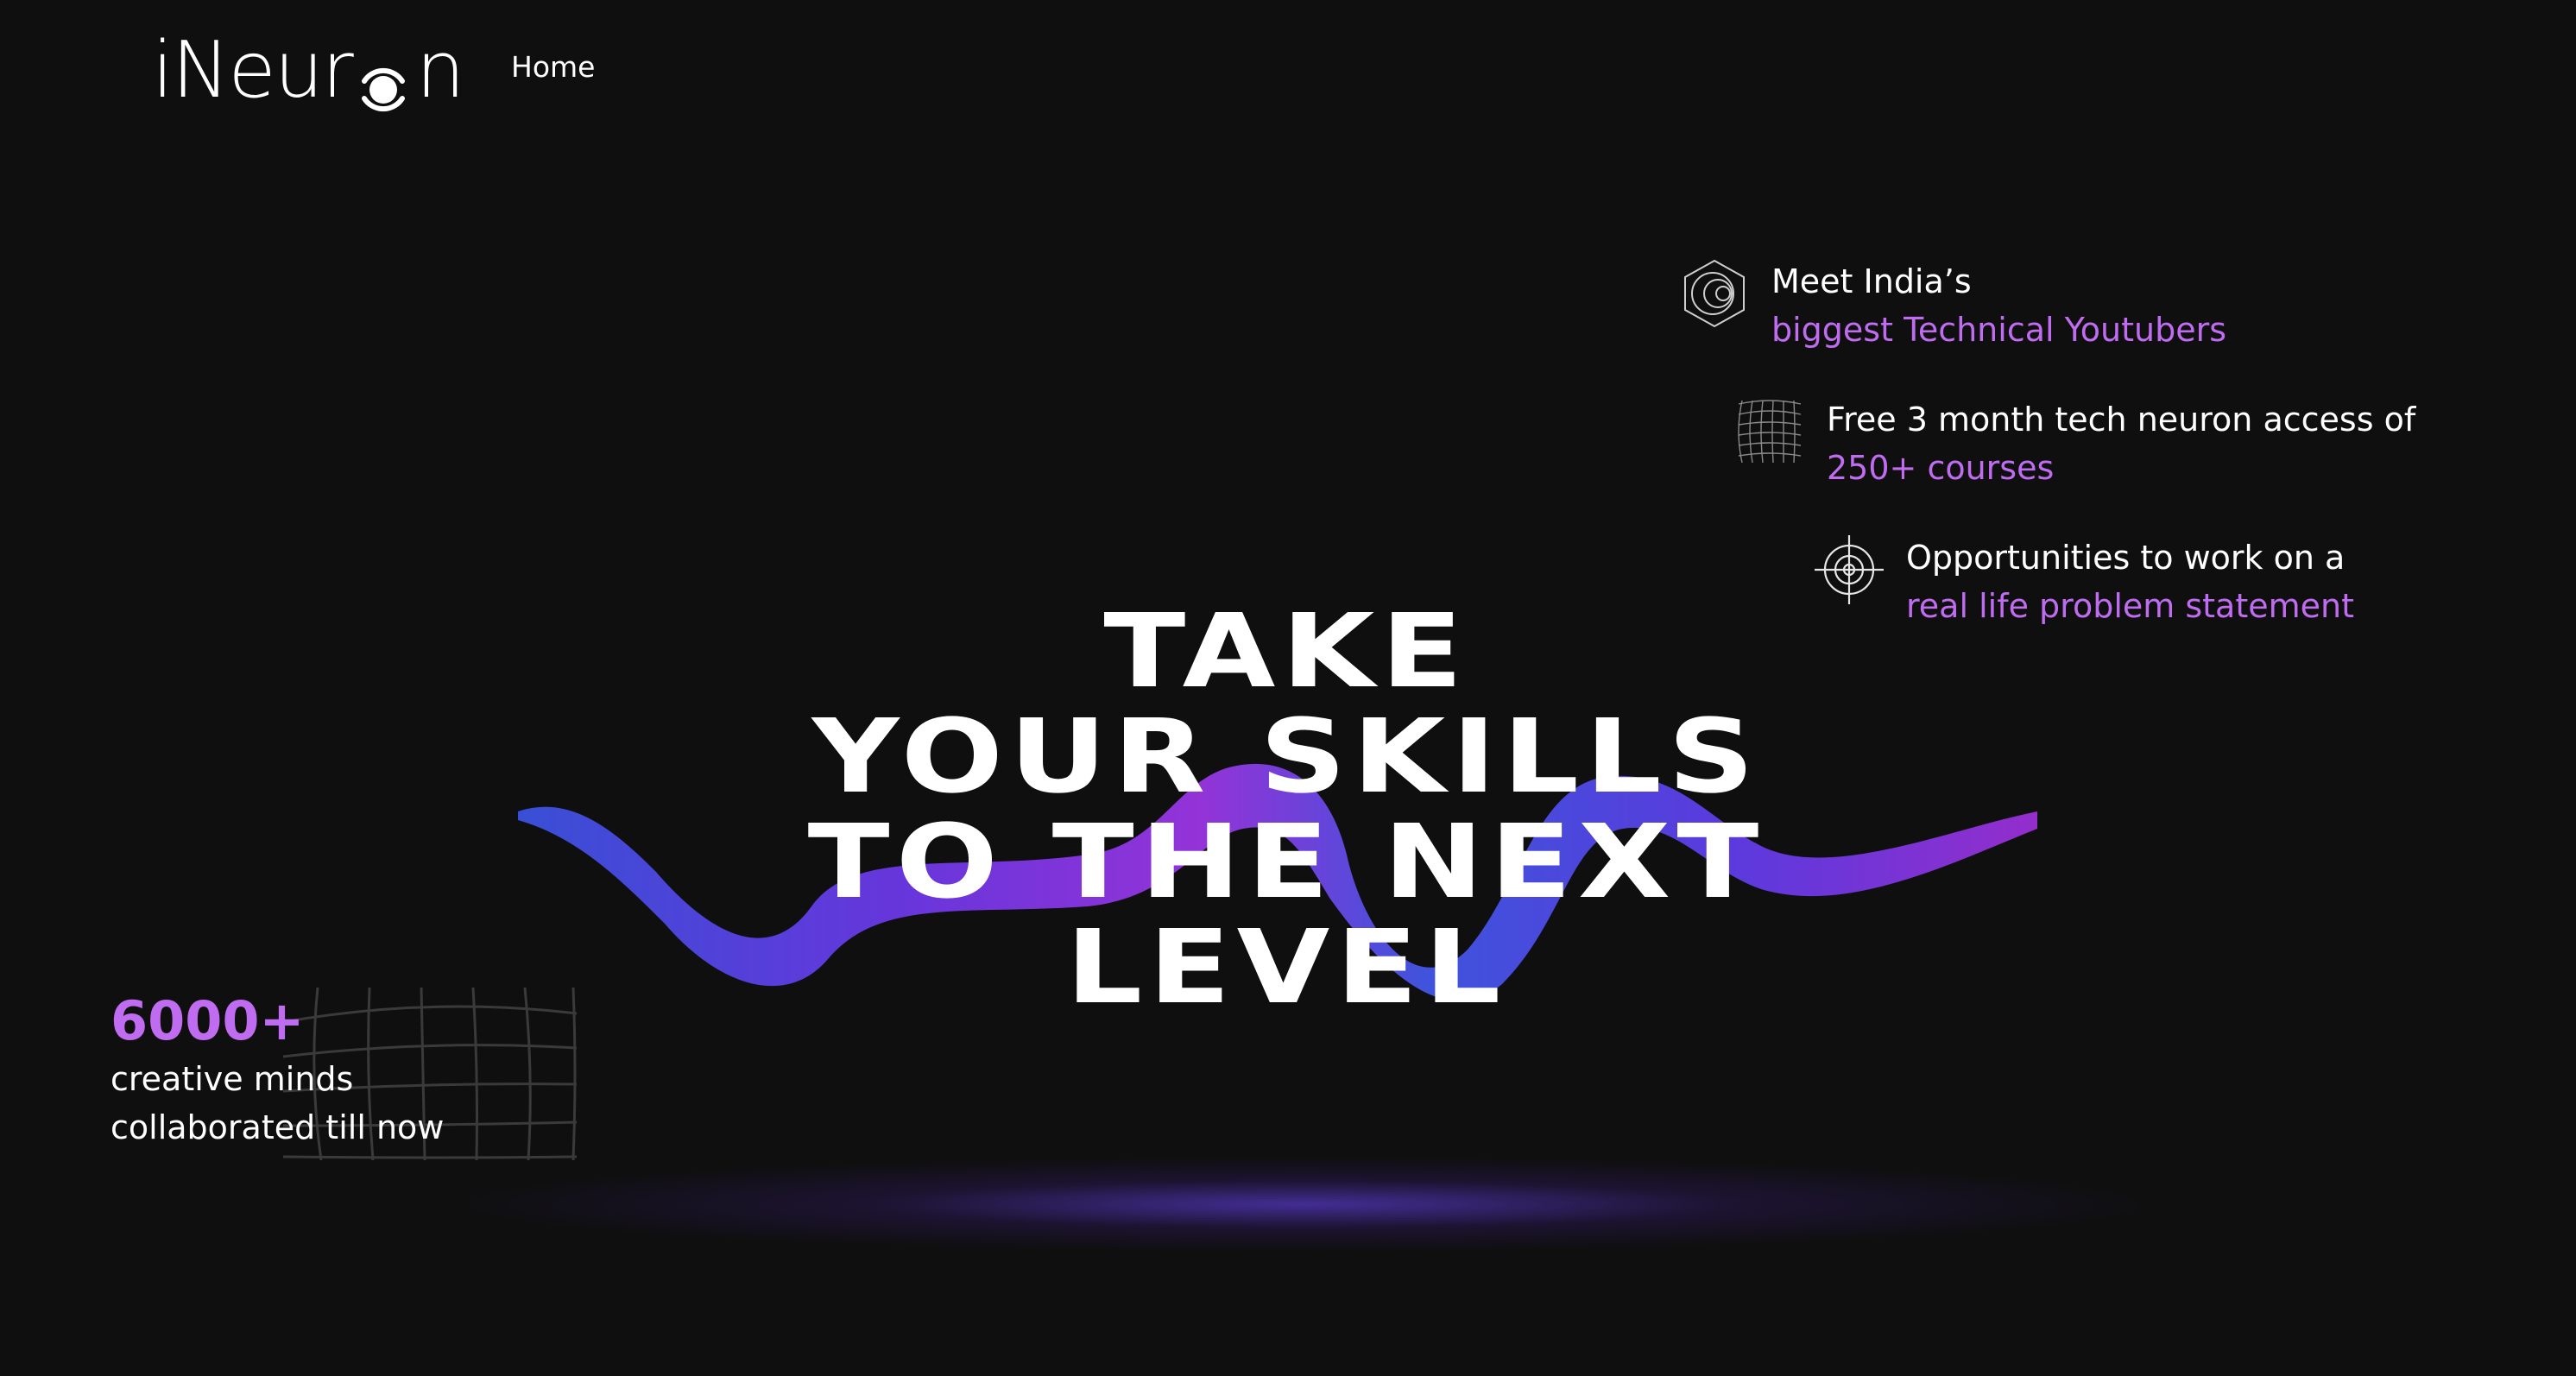 The width and height of the screenshot is (2576, 1376). Describe the element at coordinates (440, 70) in the screenshot. I see `logo-text-suffix: n` at that location.